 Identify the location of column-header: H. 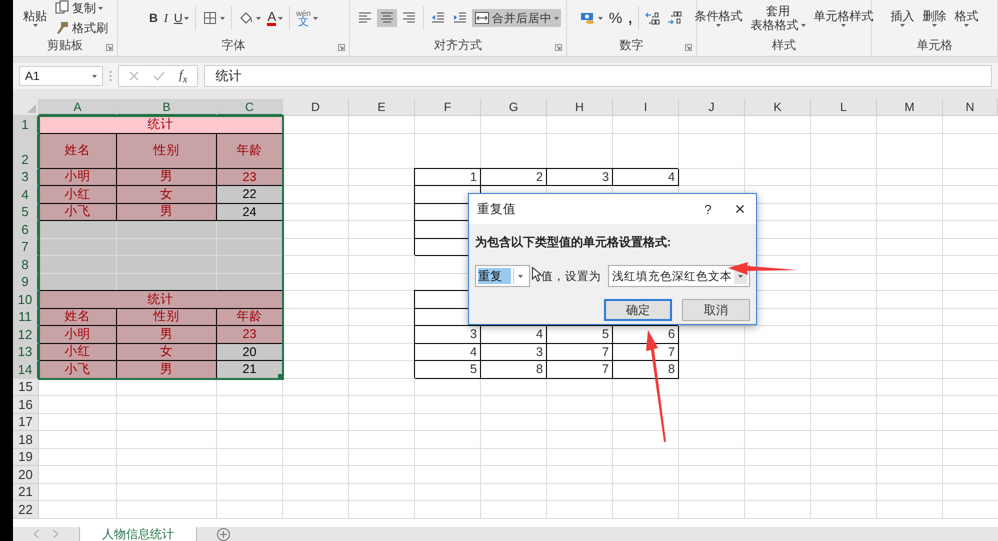
(580, 107).